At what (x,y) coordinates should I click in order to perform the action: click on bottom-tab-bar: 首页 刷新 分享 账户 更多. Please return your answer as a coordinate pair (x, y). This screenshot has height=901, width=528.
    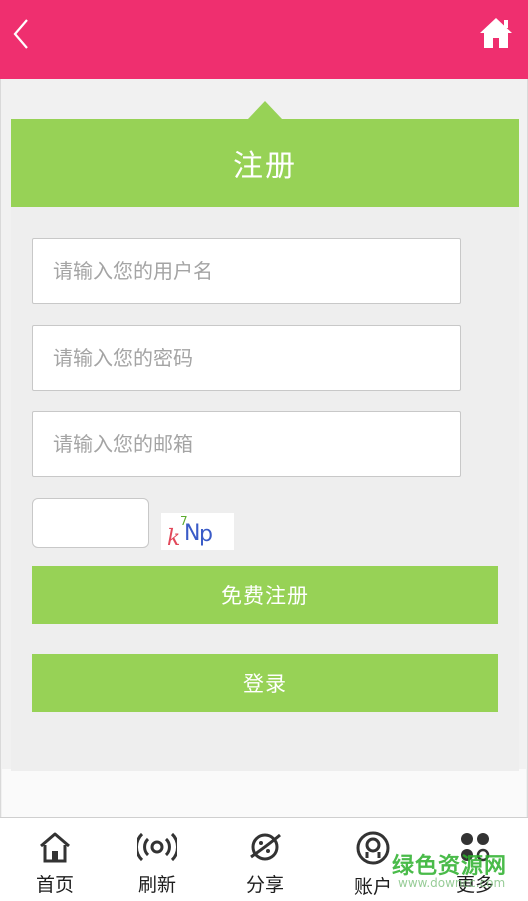
    Looking at the image, I should click on (264, 858).